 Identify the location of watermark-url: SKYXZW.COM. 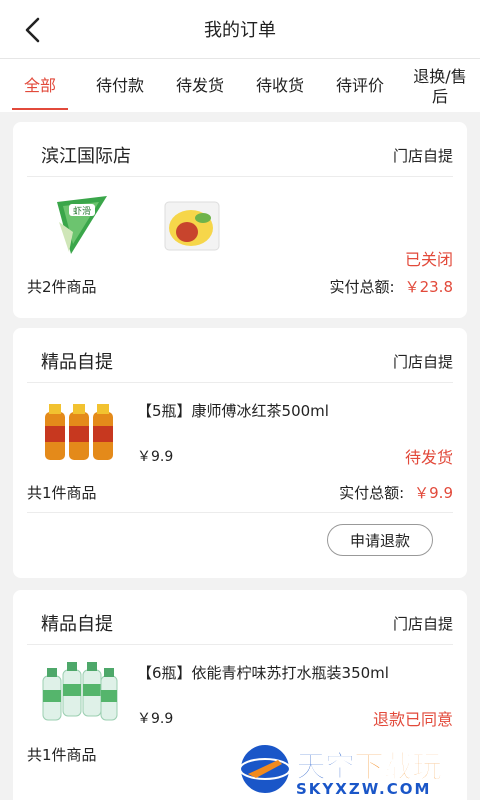
(364, 789).